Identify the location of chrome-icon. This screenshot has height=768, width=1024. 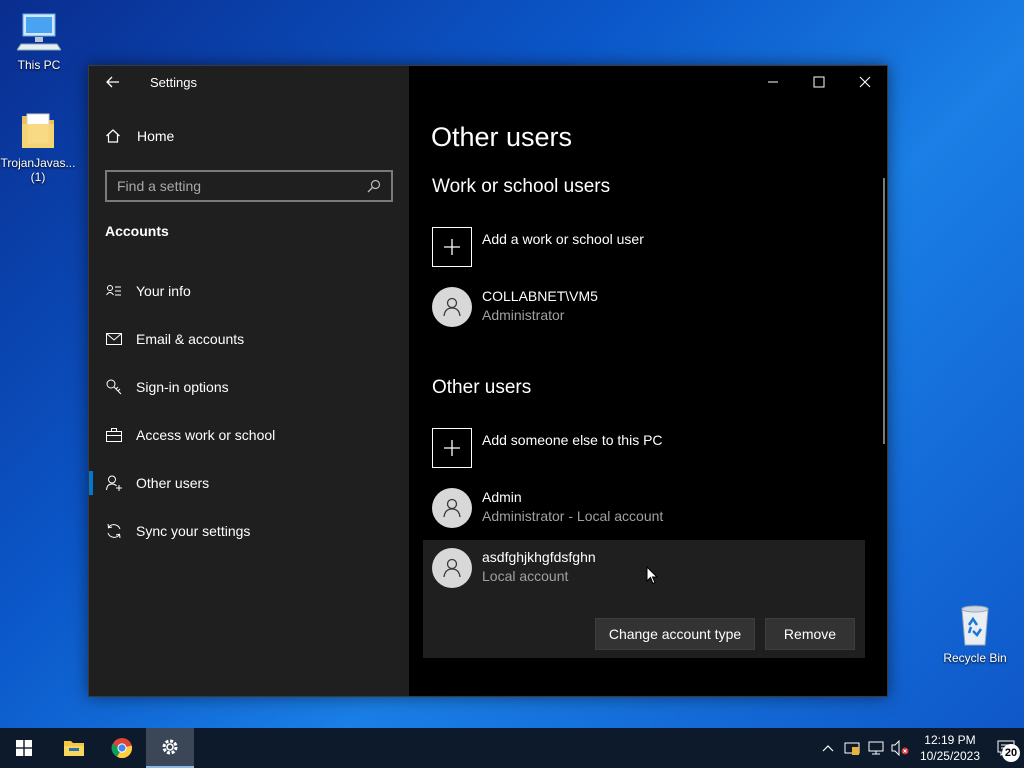
(122, 748).